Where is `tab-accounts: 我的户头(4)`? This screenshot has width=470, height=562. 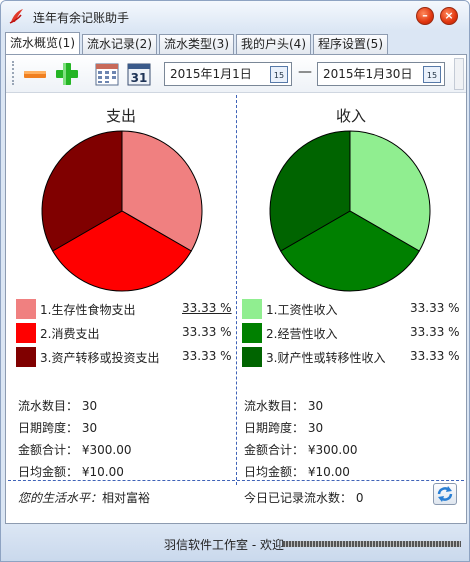
tab-accounts: 我的户头(4) is located at coordinates (273, 44).